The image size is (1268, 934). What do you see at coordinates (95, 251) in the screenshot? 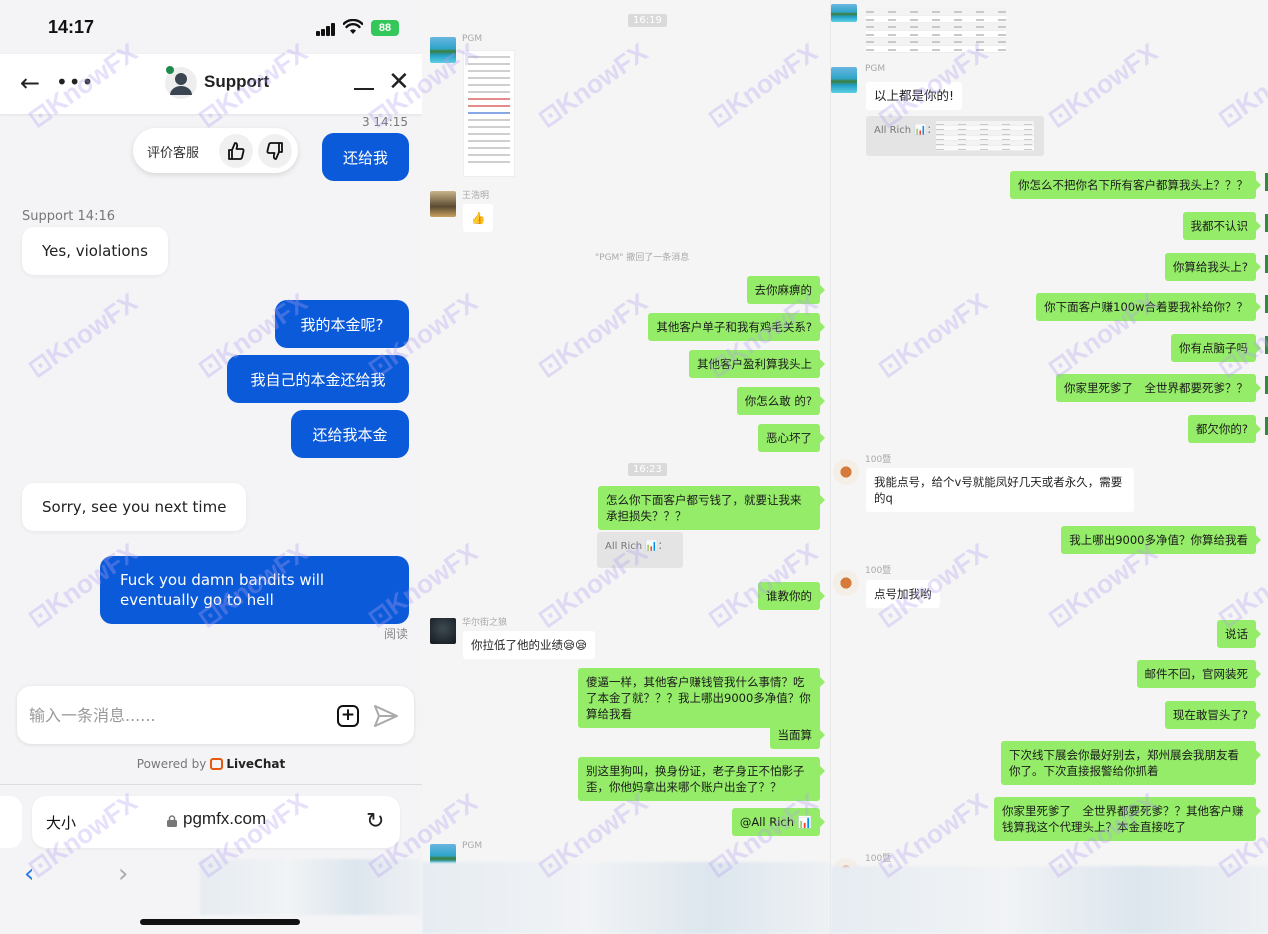
I see `agent-message: Yes, violations` at bounding box center [95, 251].